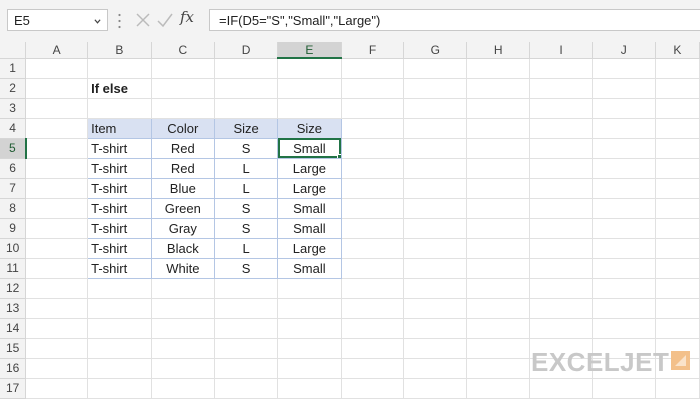 Image resolution: width=700 pixels, height=400 pixels. What do you see at coordinates (183, 128) in the screenshot?
I see `table-header-color: Color` at bounding box center [183, 128].